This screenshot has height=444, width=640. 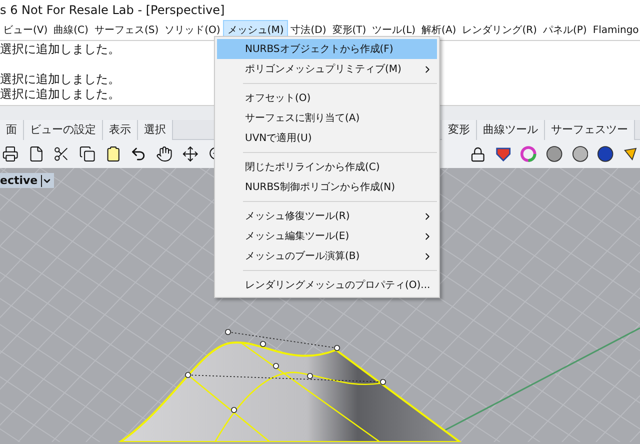 What do you see at coordinates (25, 30) in the screenshot?
I see `menu-bar-item: ビュー(V)` at bounding box center [25, 30].